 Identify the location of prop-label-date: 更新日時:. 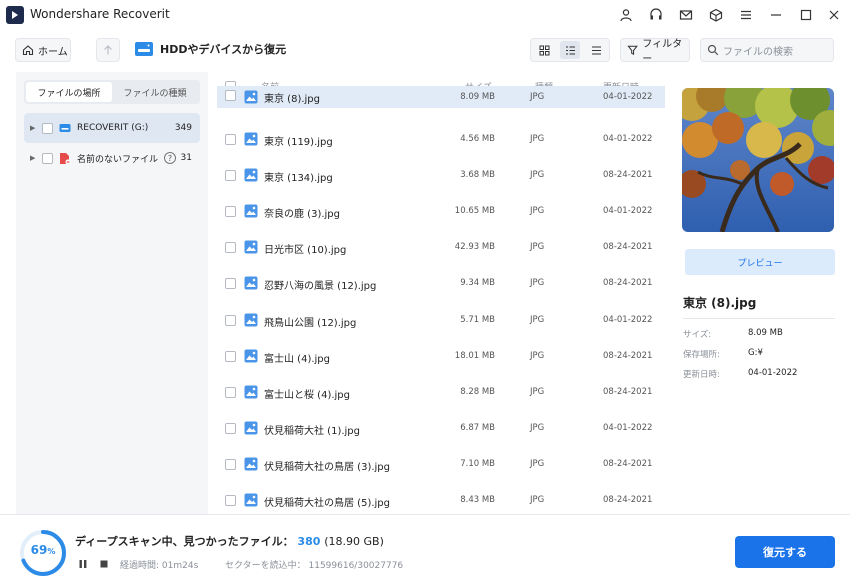
(701, 375).